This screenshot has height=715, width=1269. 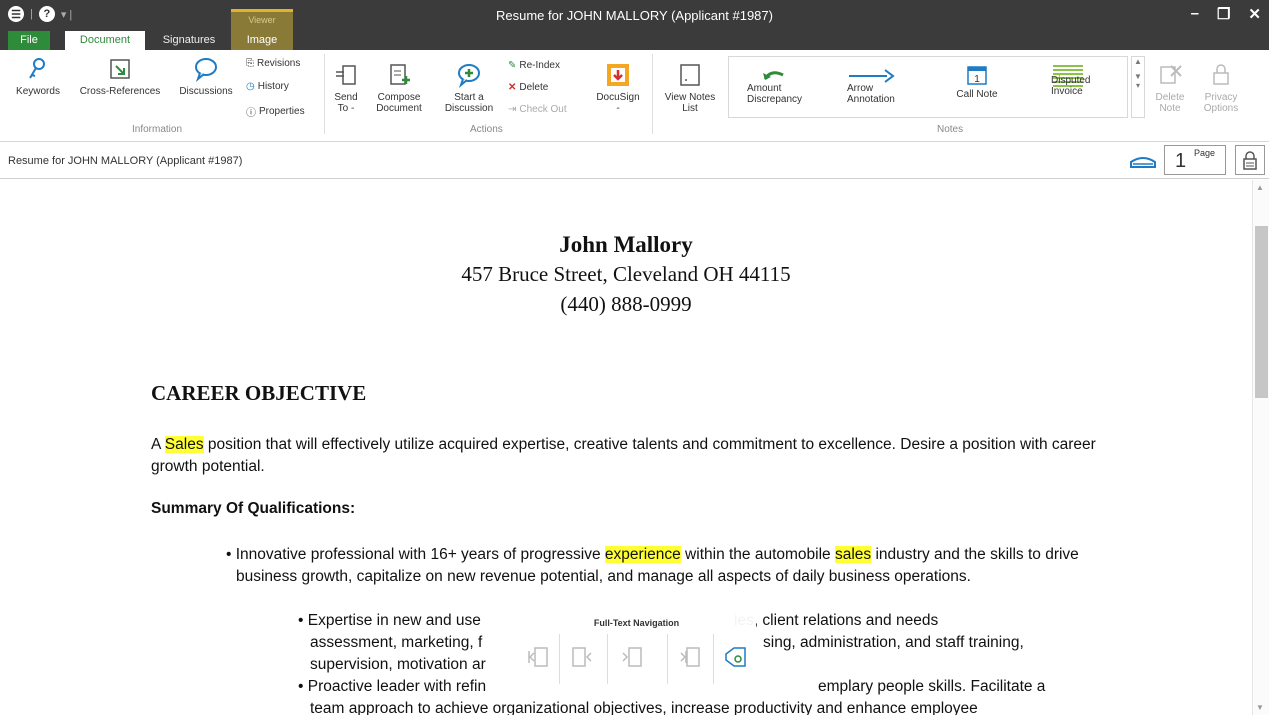 I want to click on close-button: ✕, so click(x=1254, y=14).